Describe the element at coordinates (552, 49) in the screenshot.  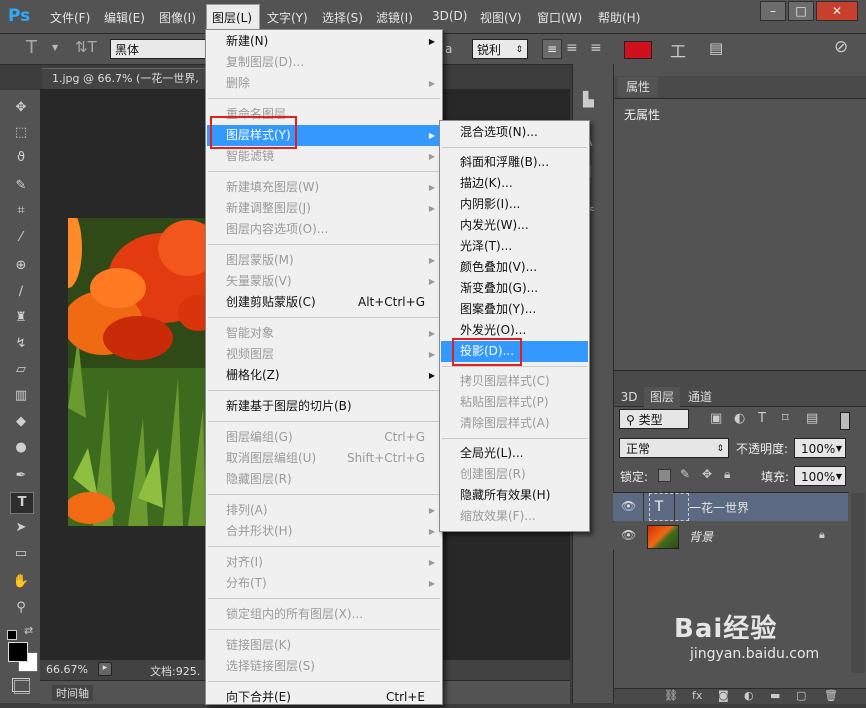
I see `align-left-icon: ≡` at that location.